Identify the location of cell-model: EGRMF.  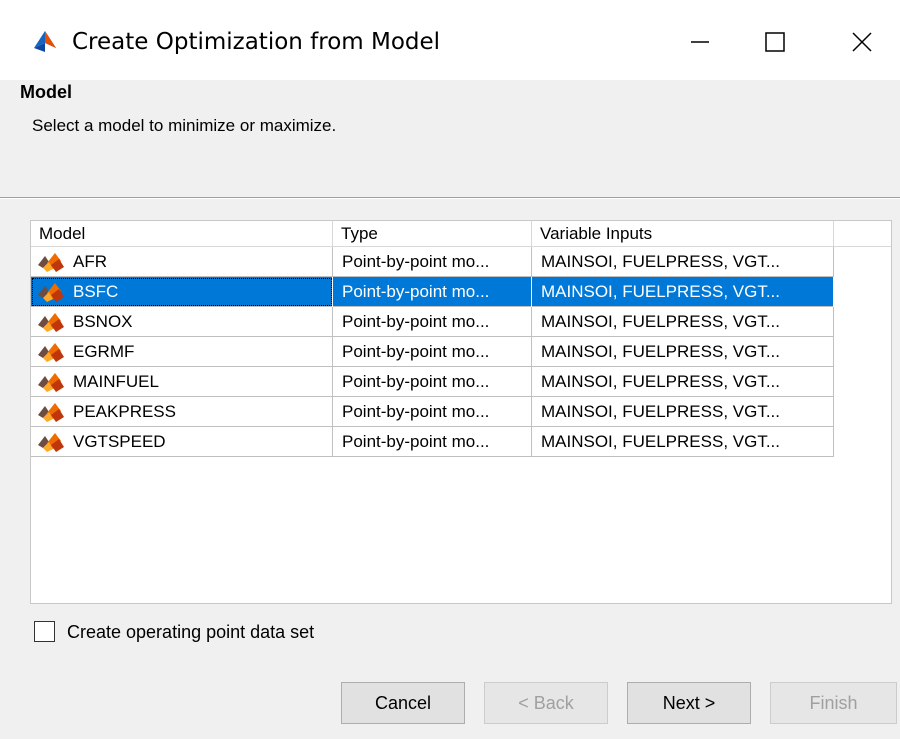
(182, 352).